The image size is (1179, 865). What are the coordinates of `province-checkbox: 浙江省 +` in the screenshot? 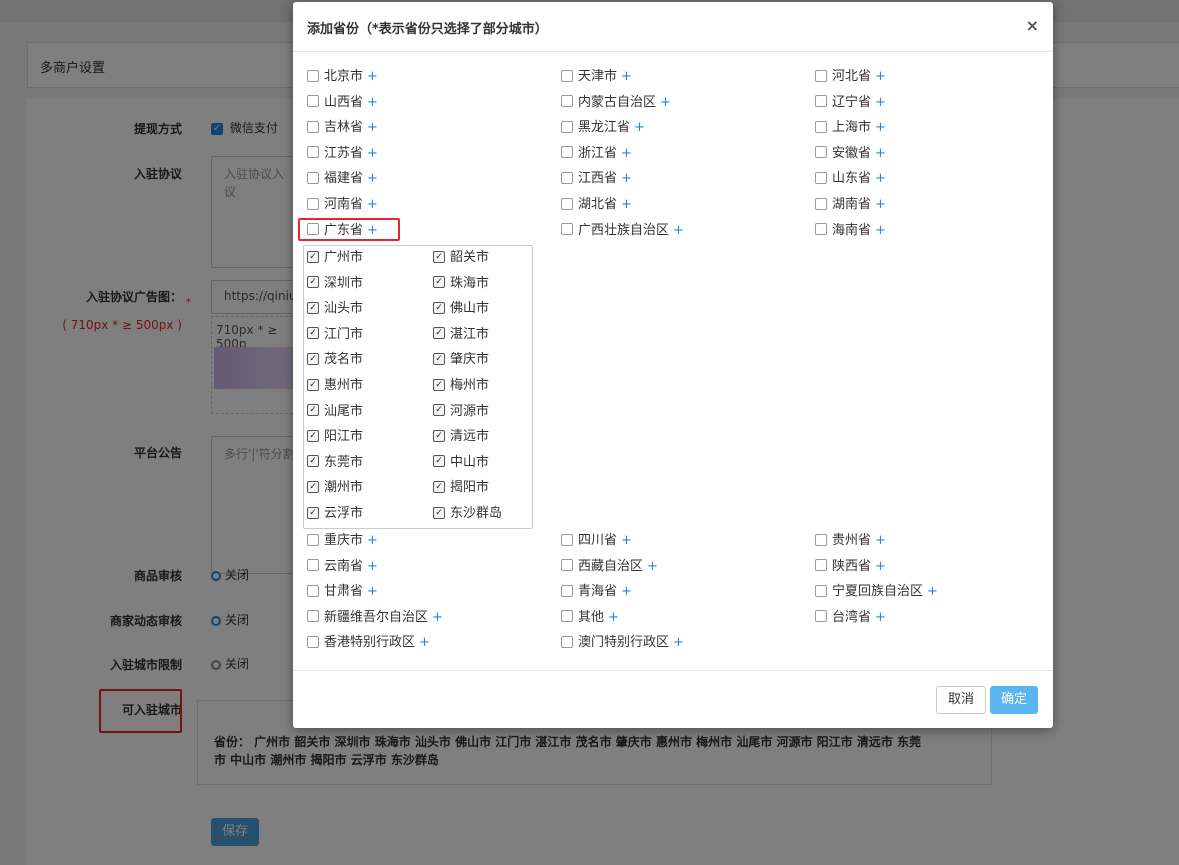 It's located at (596, 152).